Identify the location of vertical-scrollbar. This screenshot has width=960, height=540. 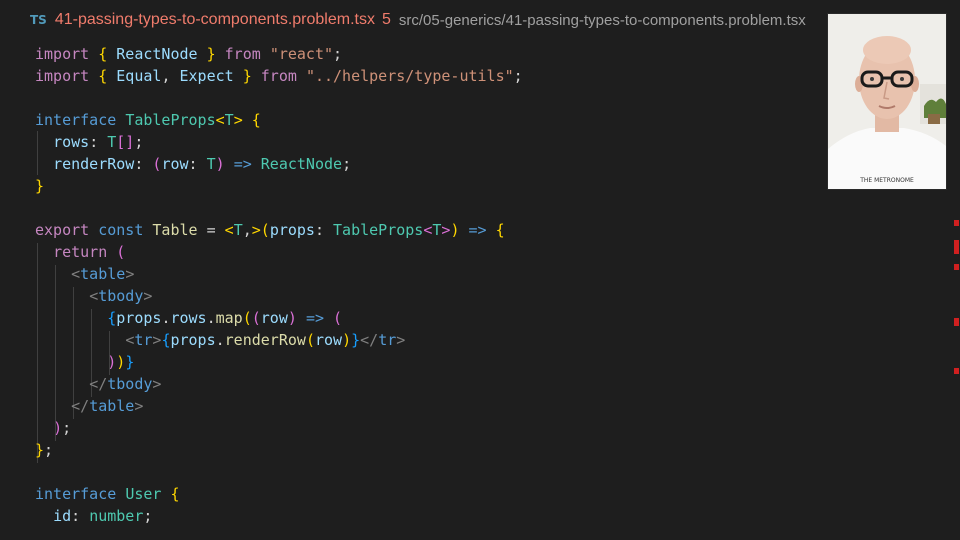
(952, 270).